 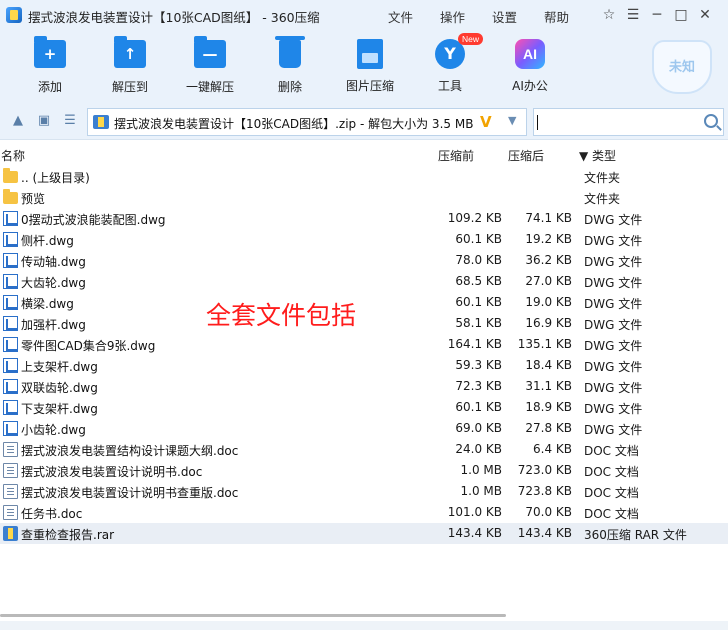 What do you see at coordinates (281, 315) in the screenshot?
I see `overlay-caption: 全套文件包括` at bounding box center [281, 315].